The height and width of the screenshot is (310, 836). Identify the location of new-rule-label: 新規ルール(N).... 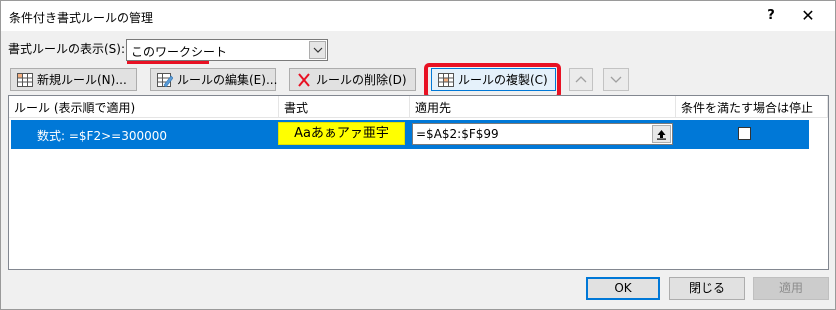
(82, 80).